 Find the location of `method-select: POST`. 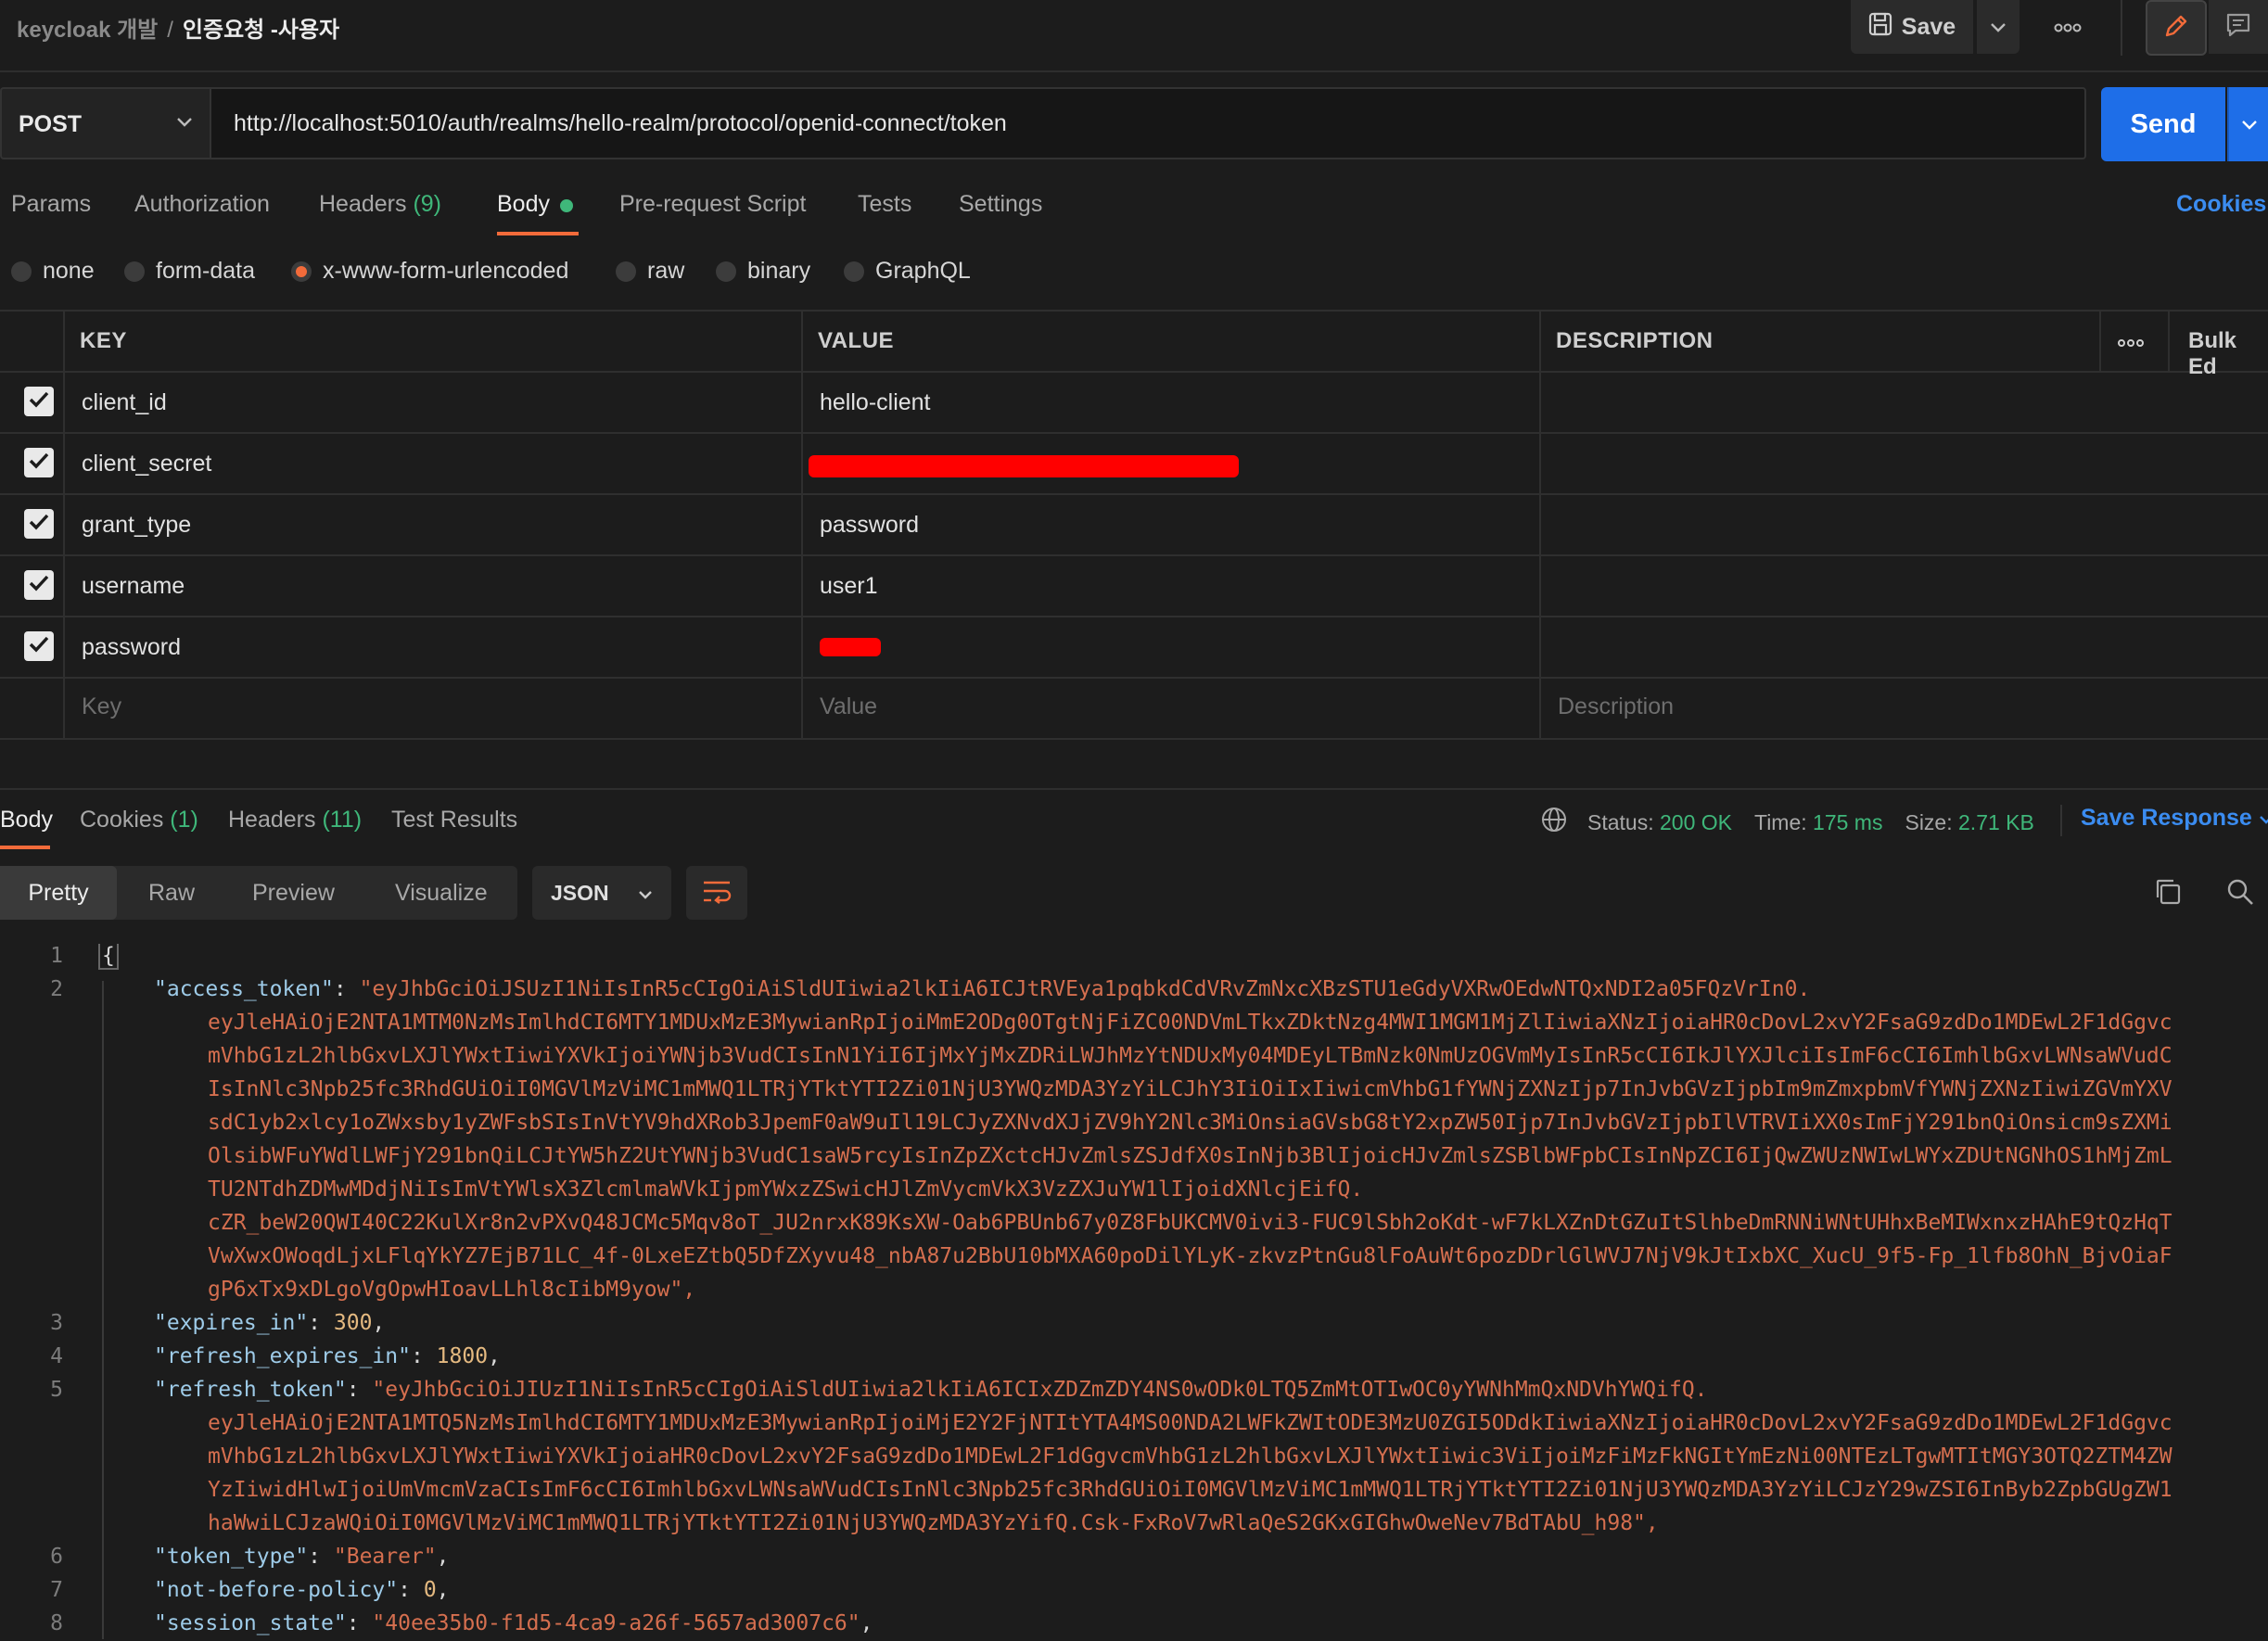

method-select: POST is located at coordinates (105, 123).